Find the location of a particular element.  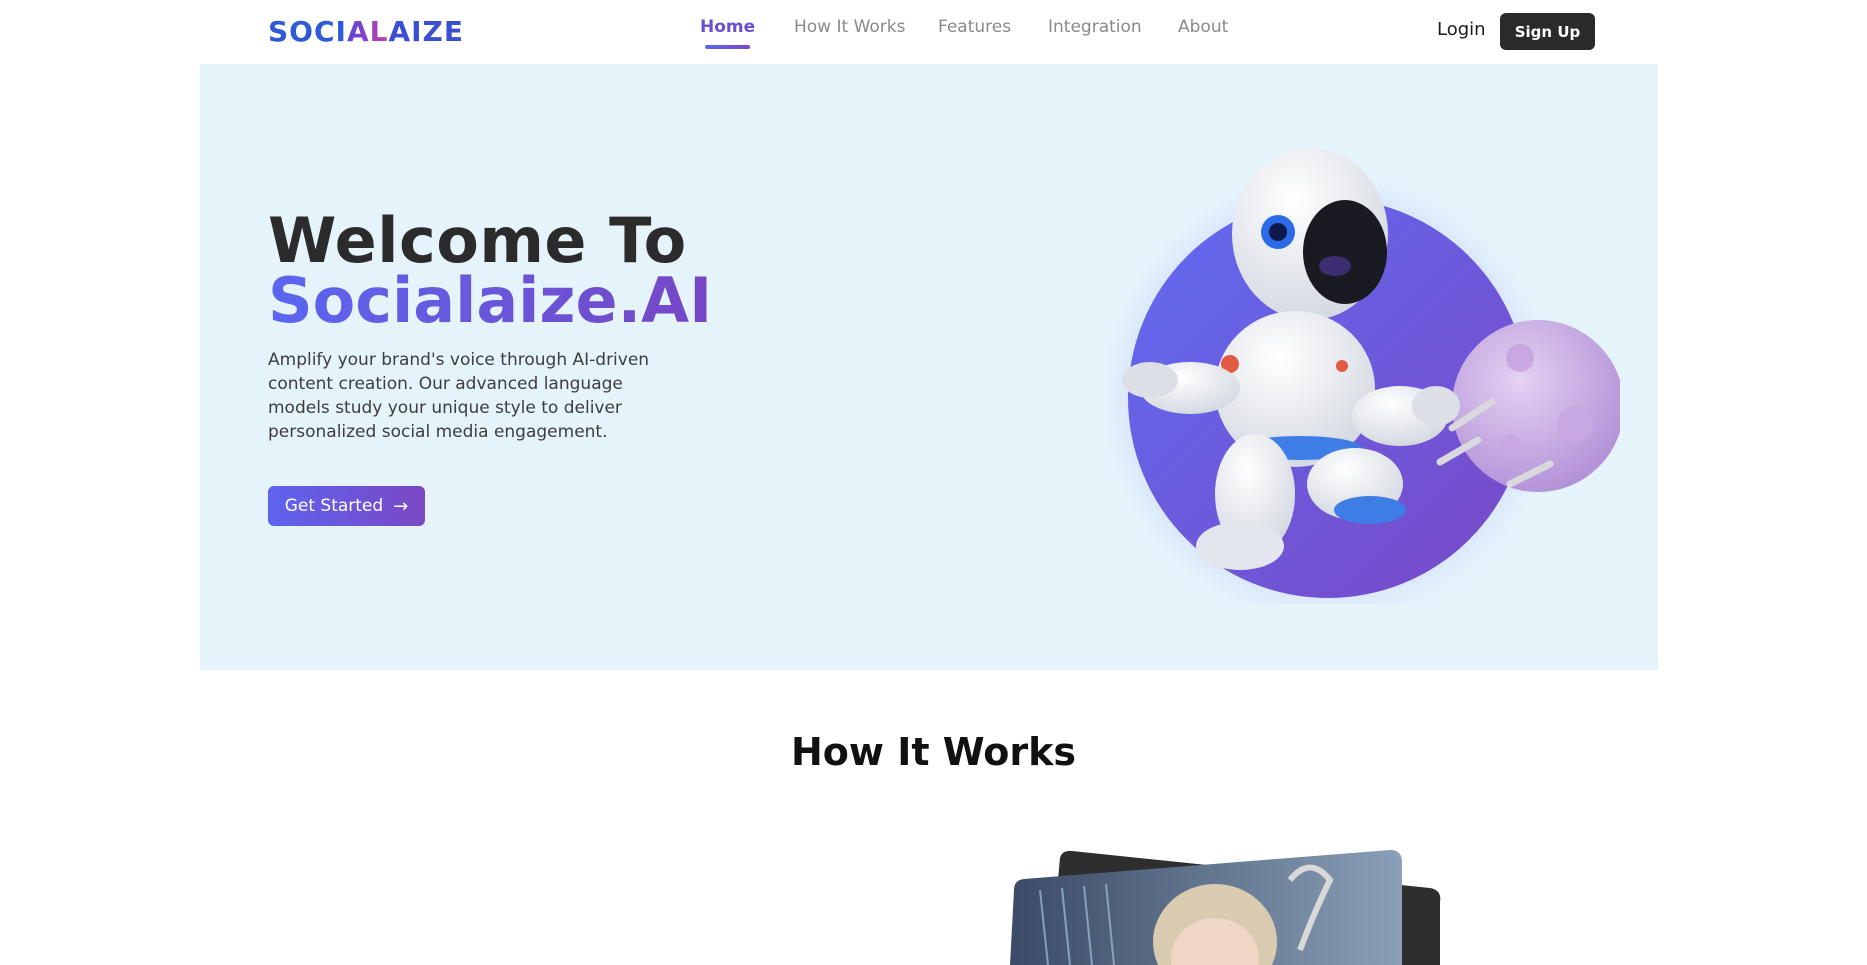

active-nav-indicator is located at coordinates (728, 47).